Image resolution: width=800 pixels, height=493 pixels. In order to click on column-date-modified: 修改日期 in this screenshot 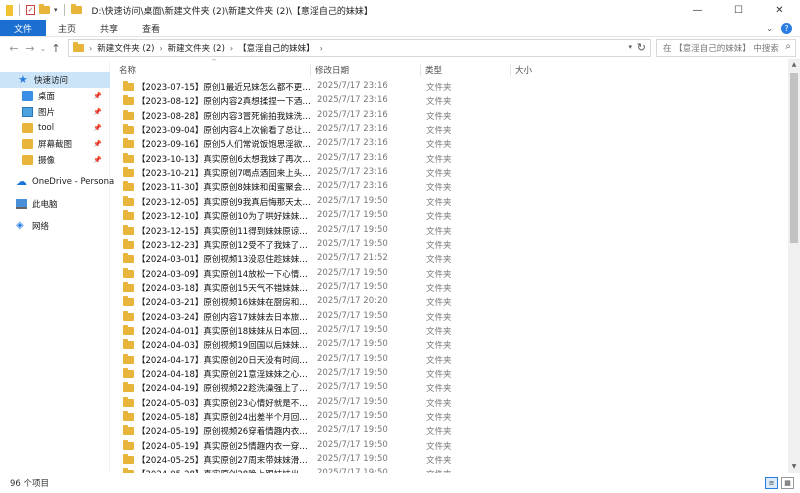, I will do `click(366, 70)`.